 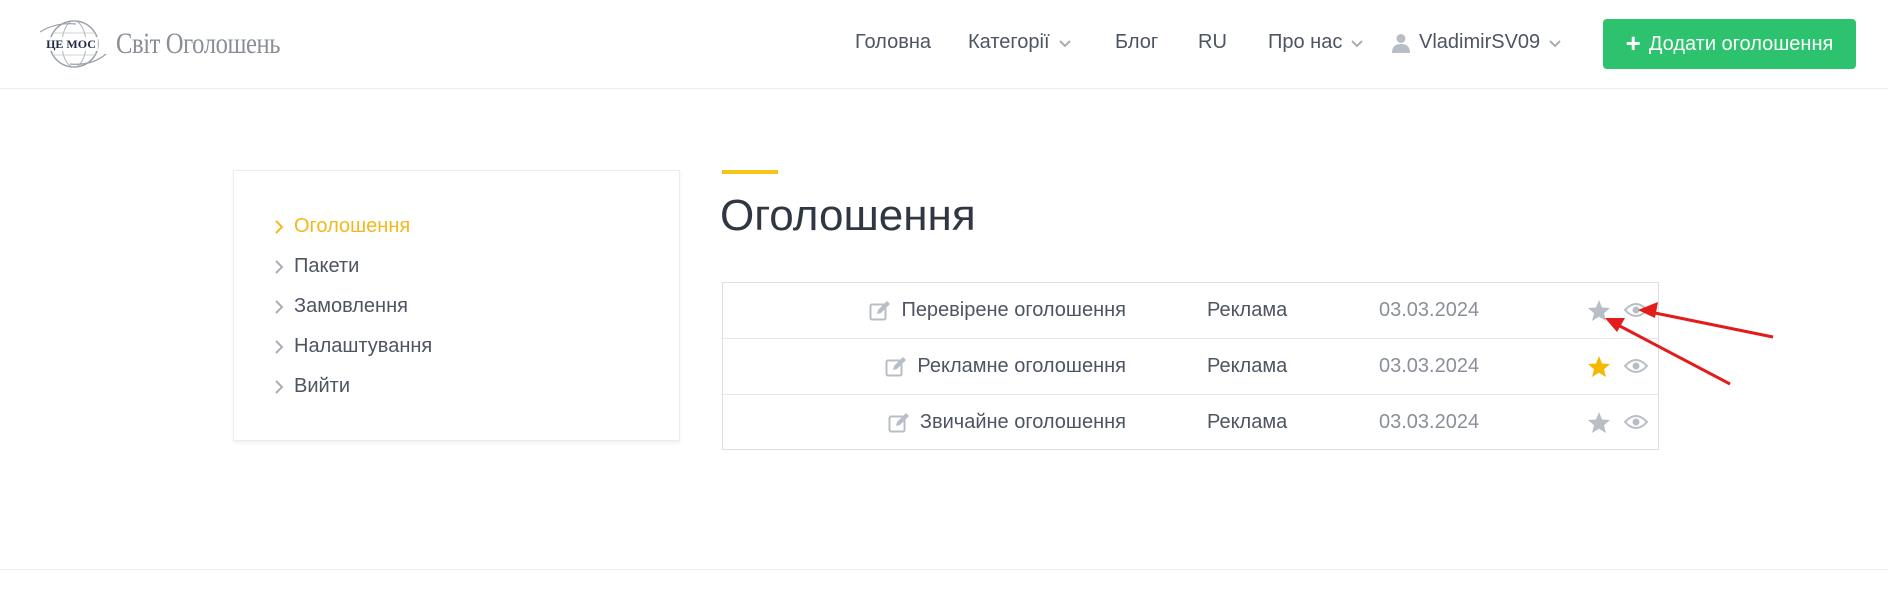 What do you see at coordinates (327, 266) in the screenshot?
I see `sidebar-item-label: Пакети` at bounding box center [327, 266].